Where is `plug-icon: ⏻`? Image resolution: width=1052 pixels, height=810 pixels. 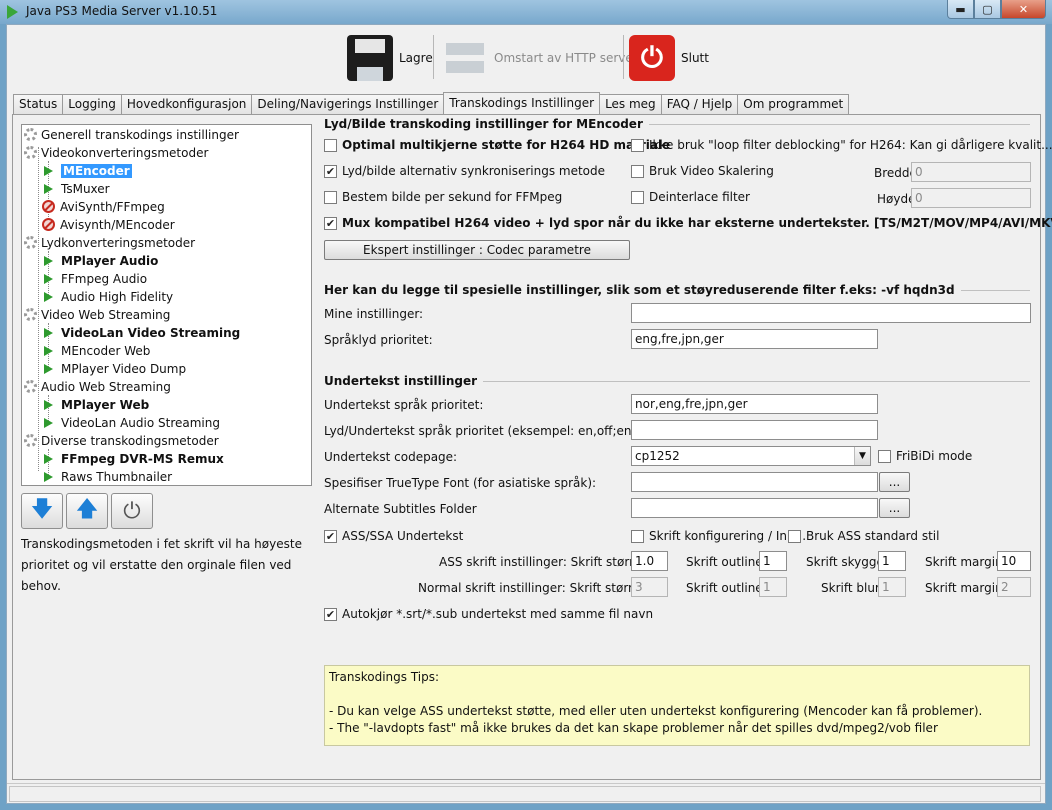 plug-icon: ⏻ is located at coordinates (132, 511).